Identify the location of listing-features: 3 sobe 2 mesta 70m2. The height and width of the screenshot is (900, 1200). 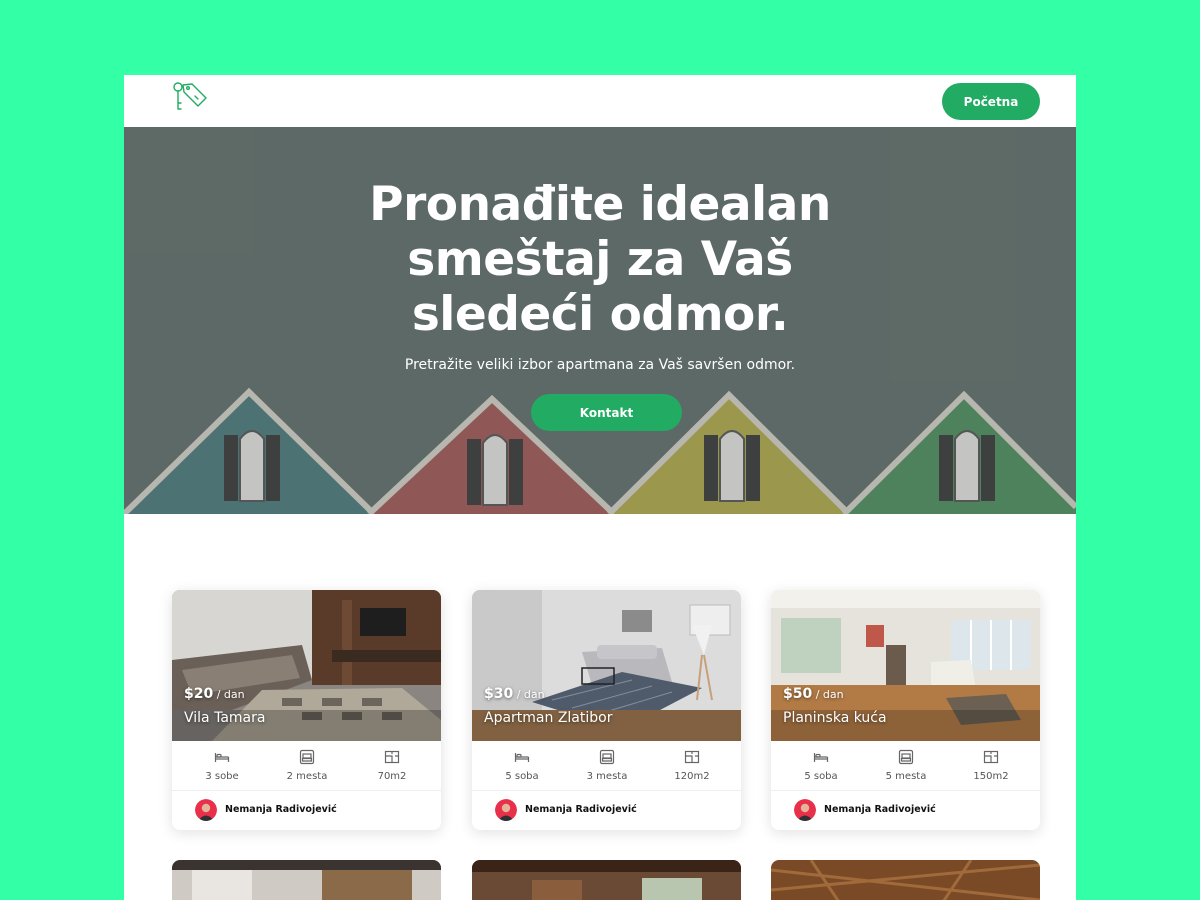
(306, 766).